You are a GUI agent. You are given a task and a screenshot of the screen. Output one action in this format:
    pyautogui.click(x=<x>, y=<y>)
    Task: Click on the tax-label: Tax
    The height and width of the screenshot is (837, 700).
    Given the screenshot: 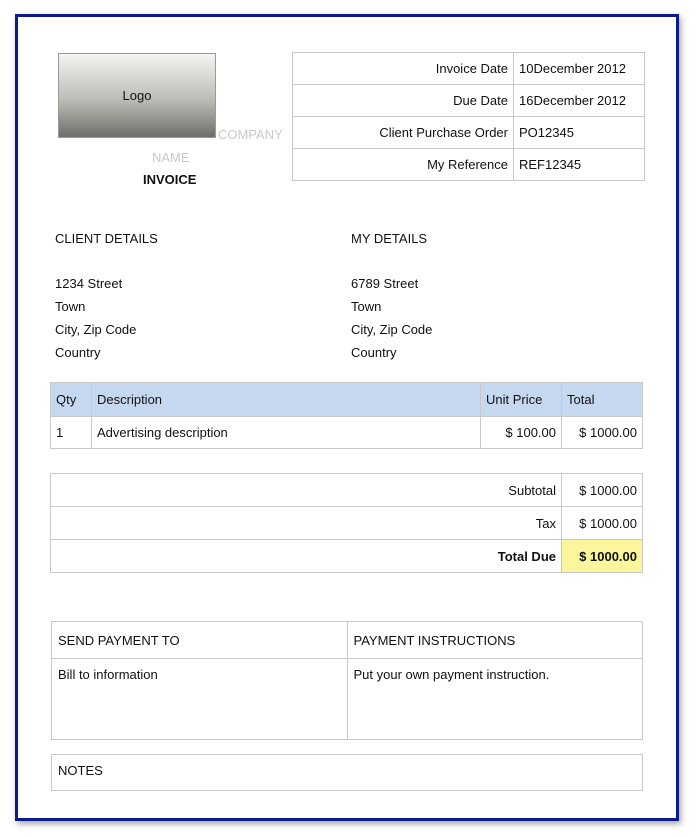 What is the action you would take?
    pyautogui.click(x=306, y=523)
    